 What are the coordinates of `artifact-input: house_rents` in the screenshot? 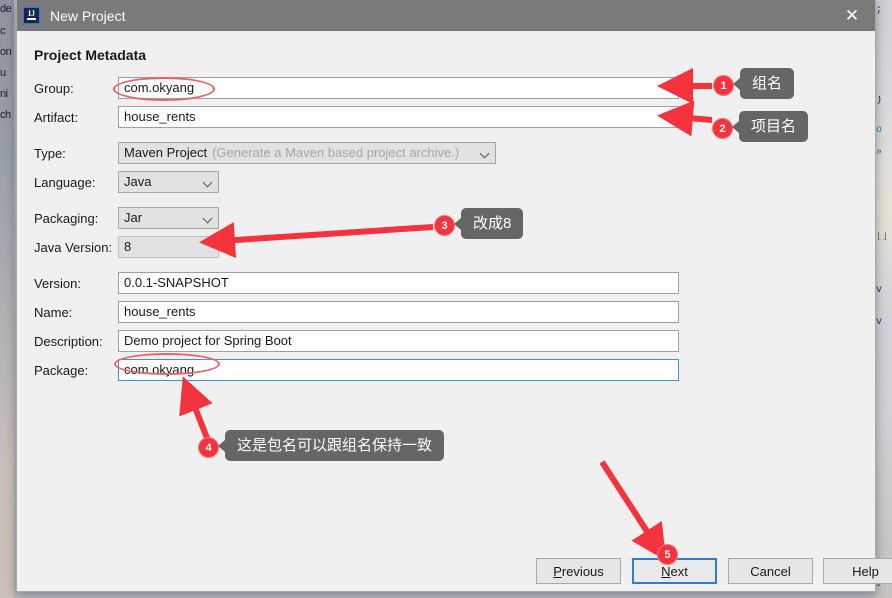 It's located at (398, 117).